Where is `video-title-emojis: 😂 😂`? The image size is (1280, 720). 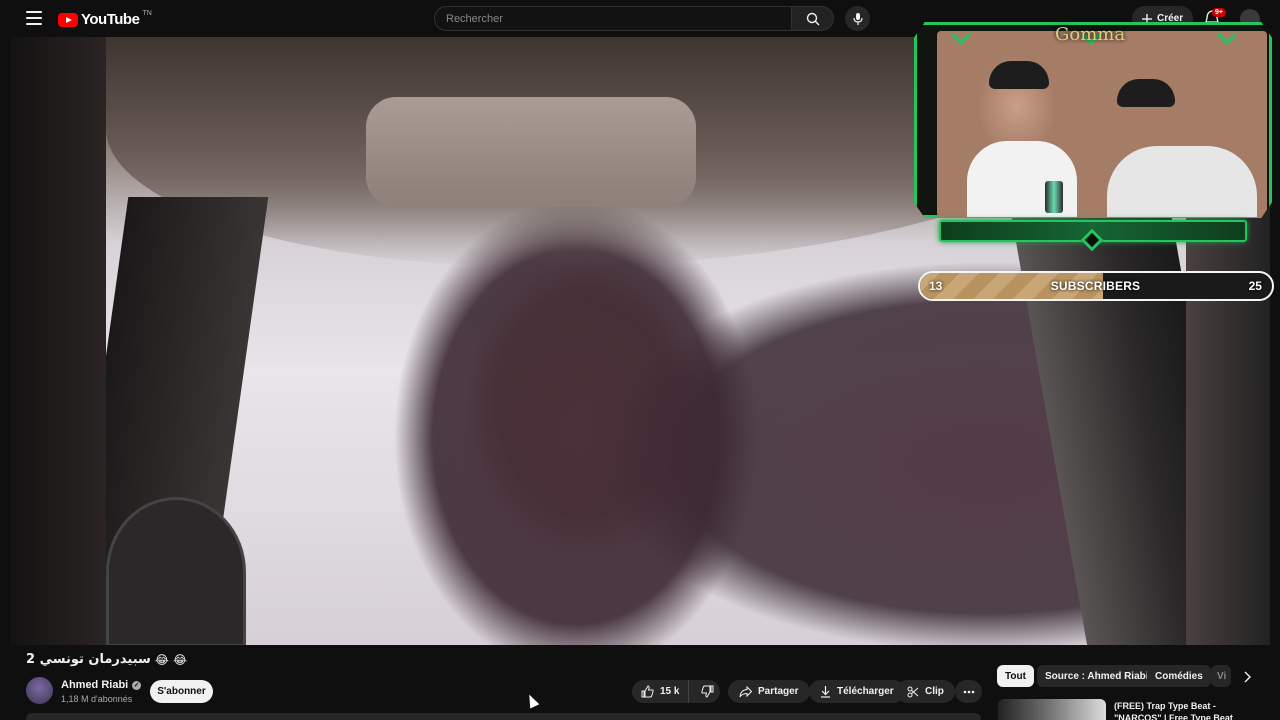
video-title-emojis: 😂 😂 is located at coordinates (171, 659).